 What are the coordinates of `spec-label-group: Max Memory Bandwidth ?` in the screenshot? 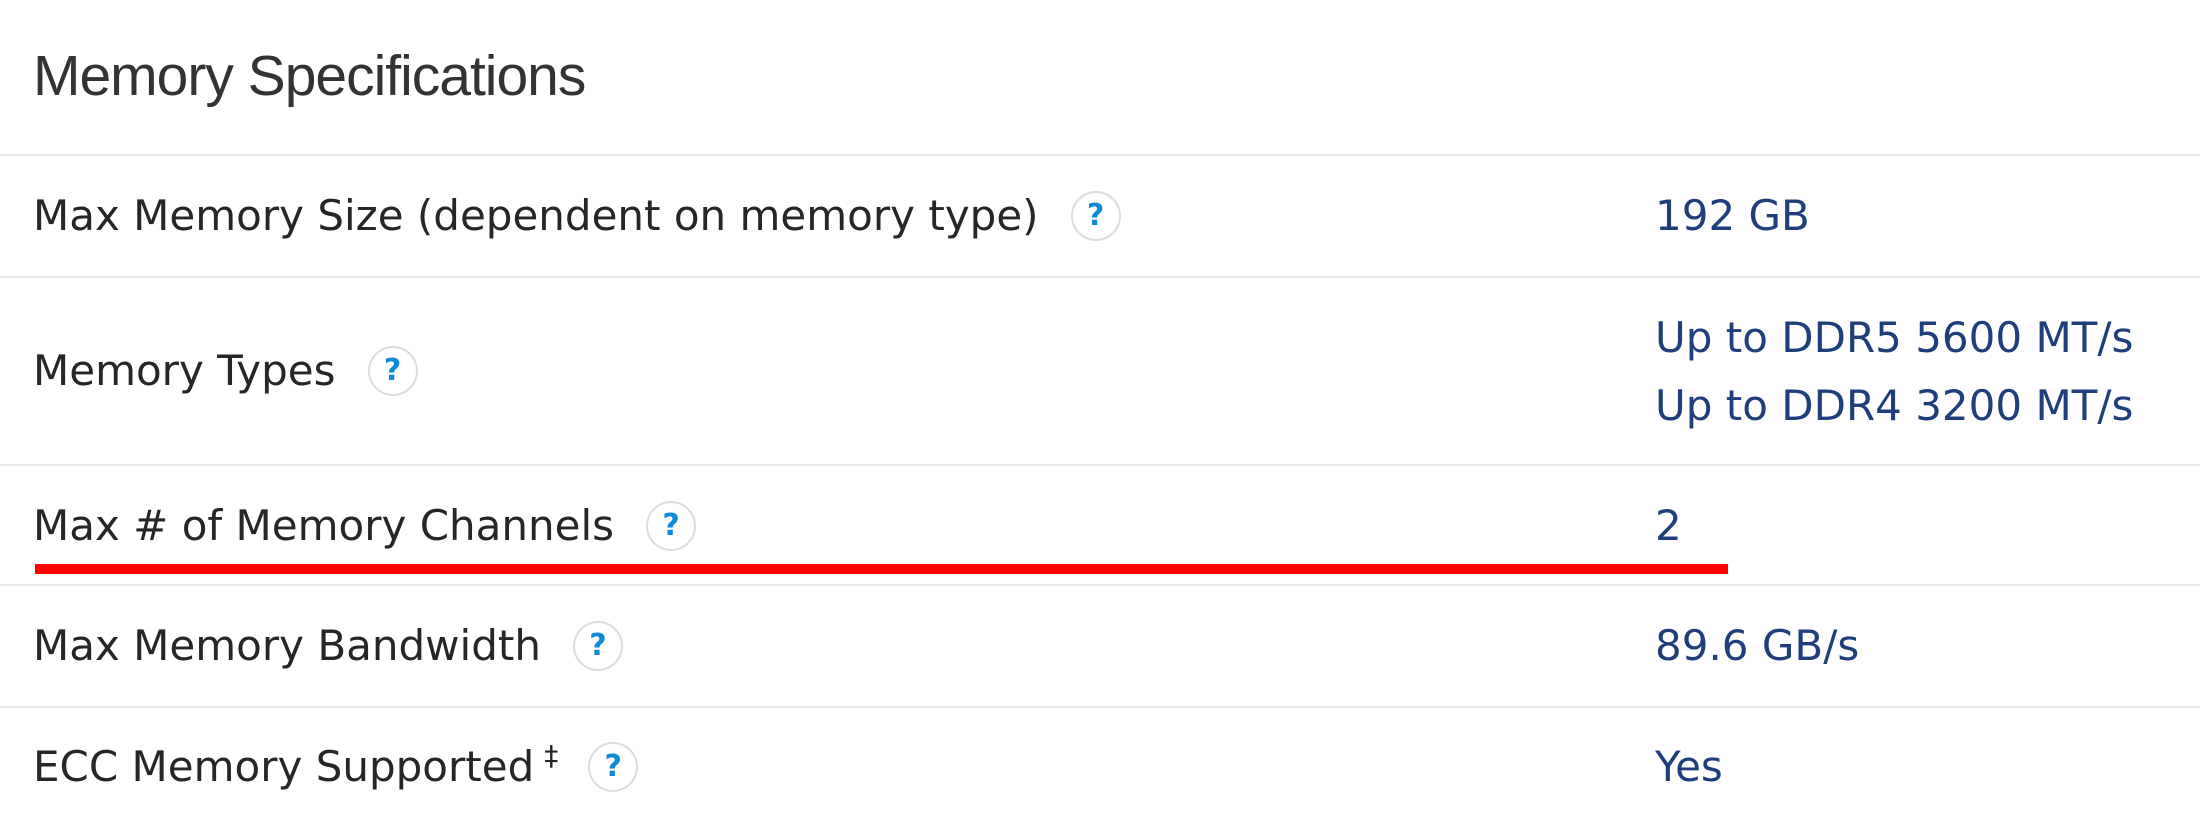 It's located at (328, 646).